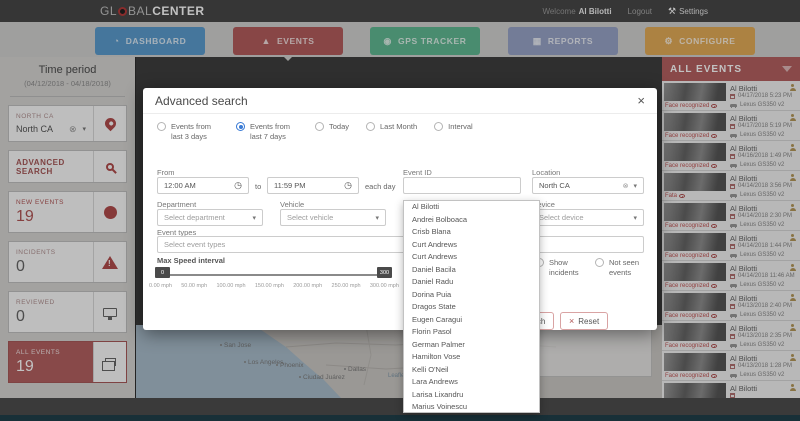 This screenshot has height=421, width=800. I want to click on slider-tick-label: 100.00 mph, so click(231, 286).